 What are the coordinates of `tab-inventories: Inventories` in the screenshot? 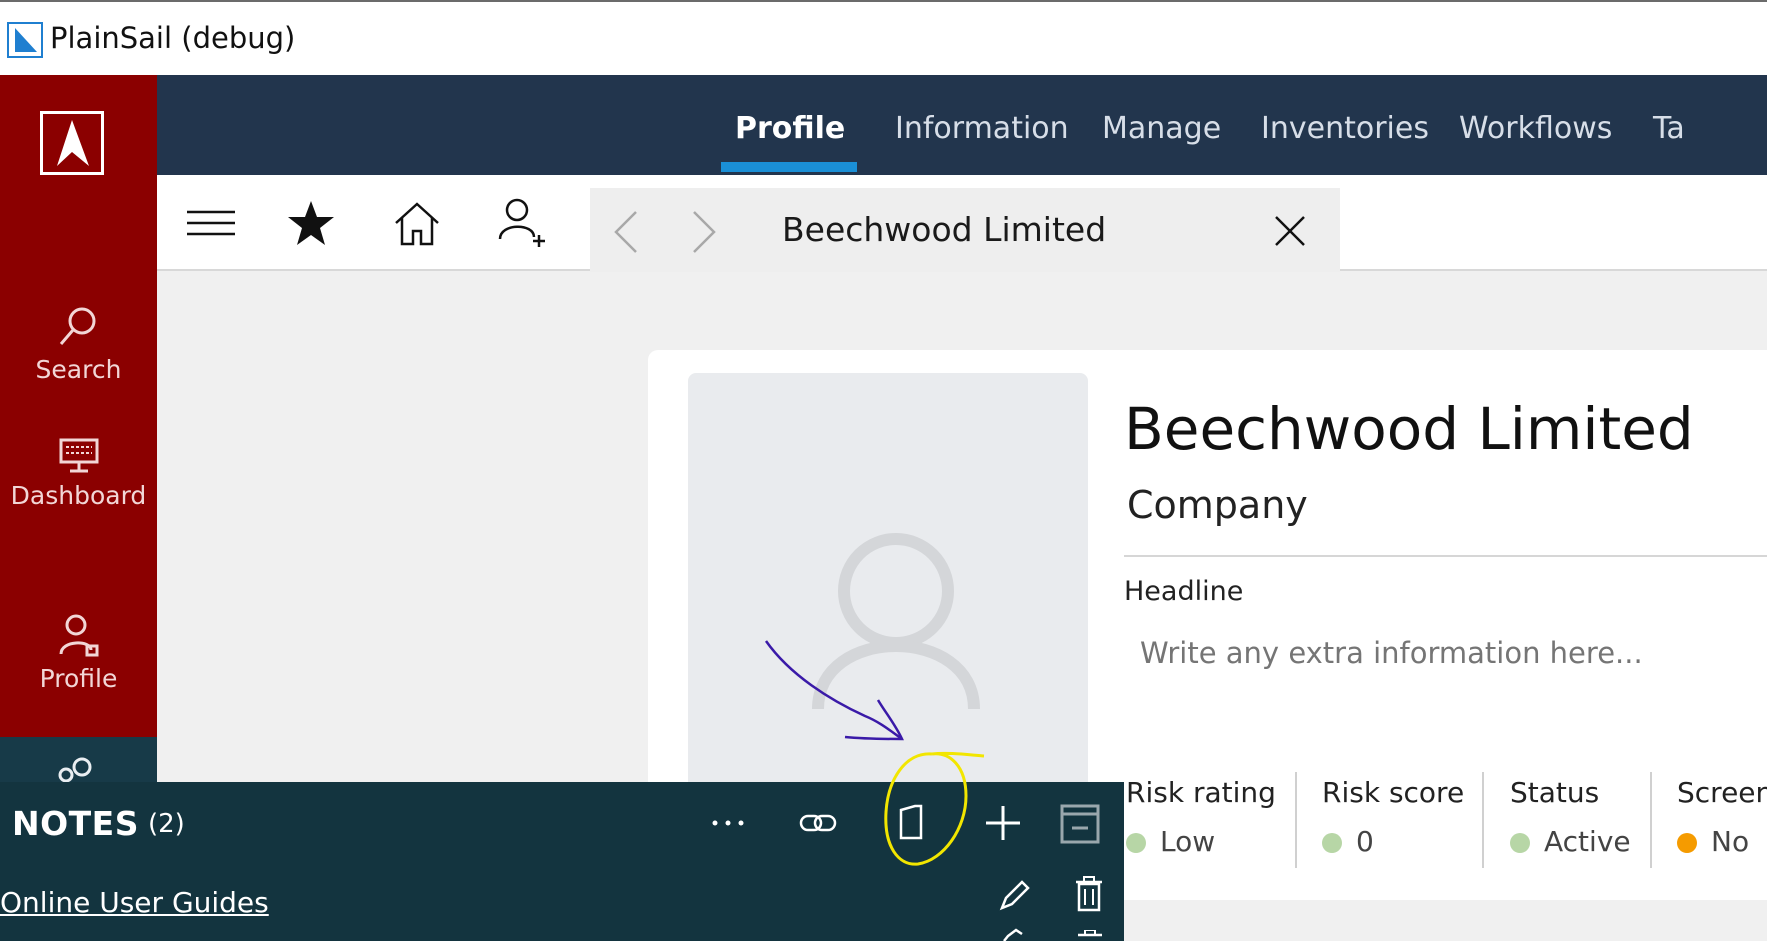 It's located at (1345, 128).